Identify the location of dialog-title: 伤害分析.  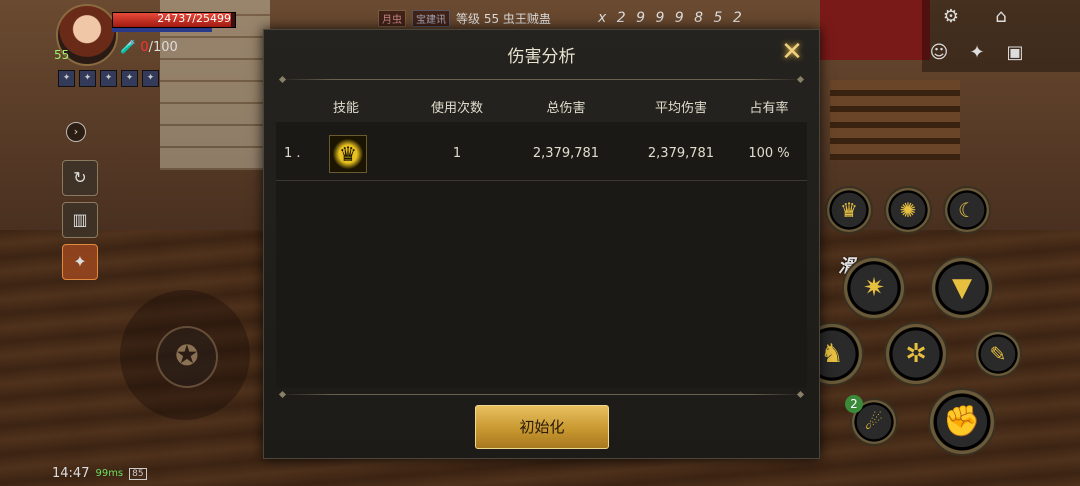
(541, 57).